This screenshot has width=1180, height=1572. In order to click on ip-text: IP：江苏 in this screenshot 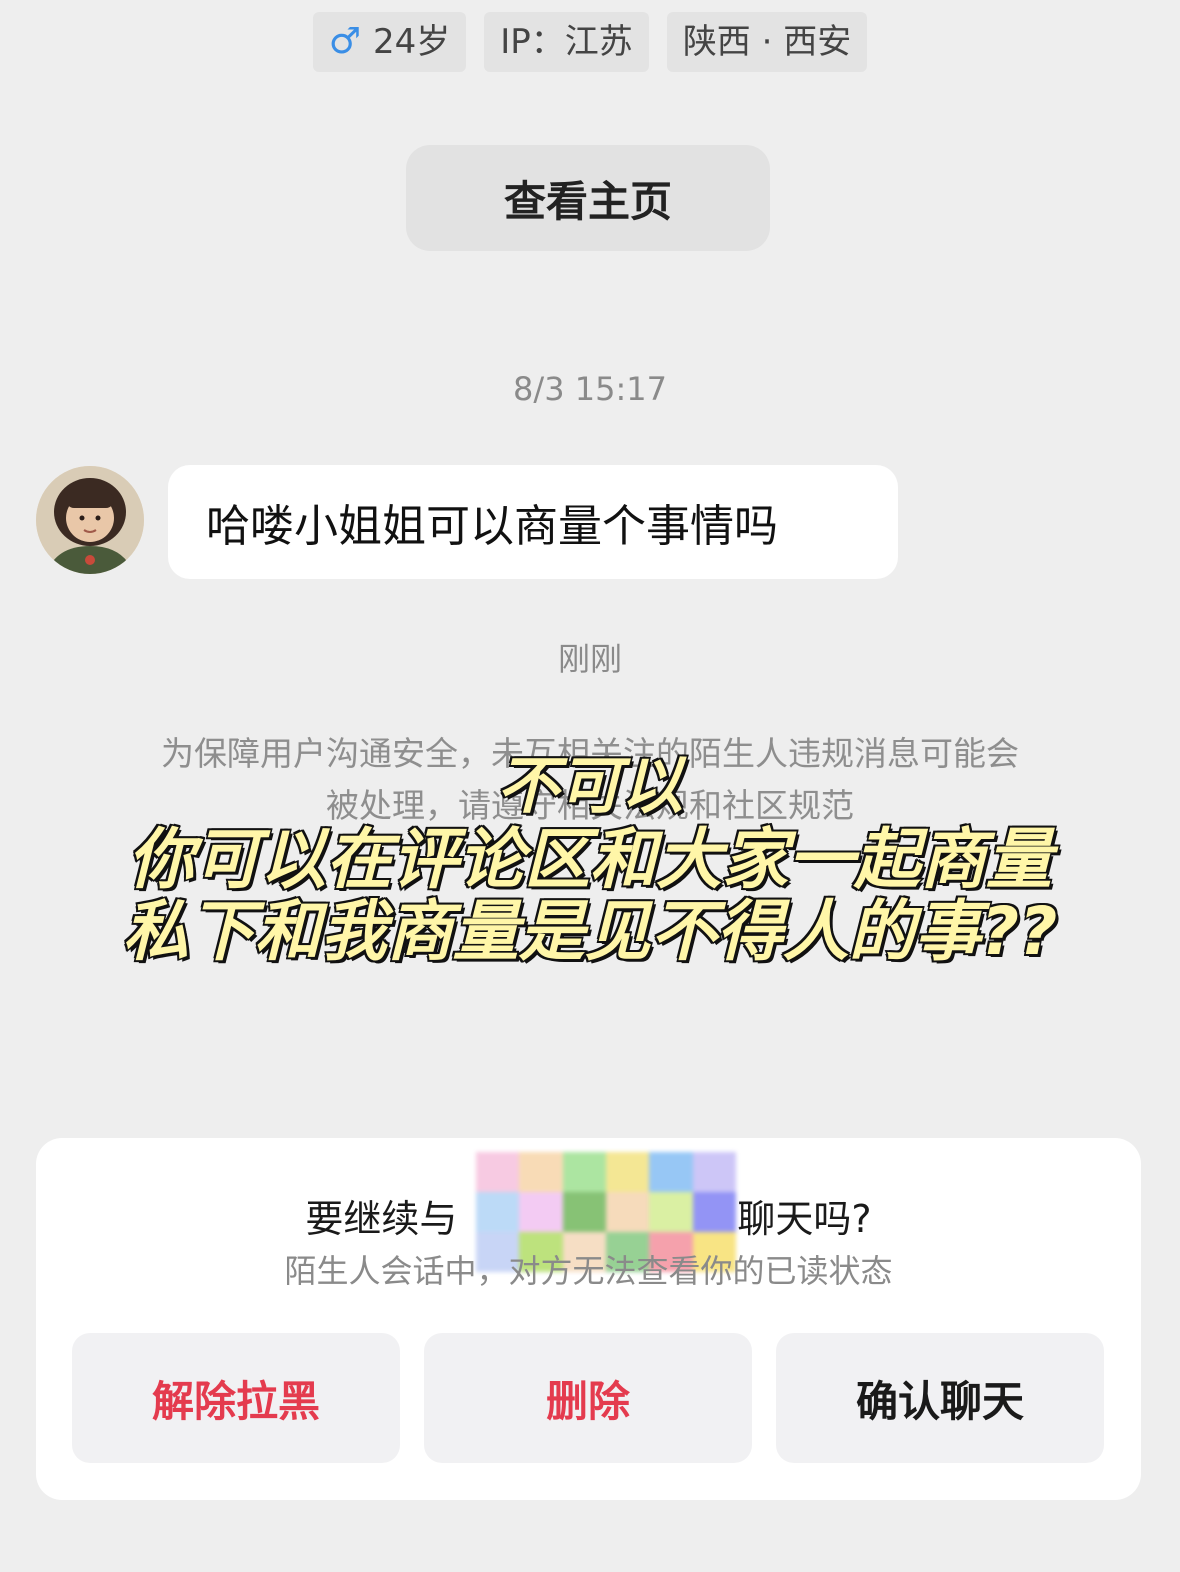, I will do `click(566, 42)`.